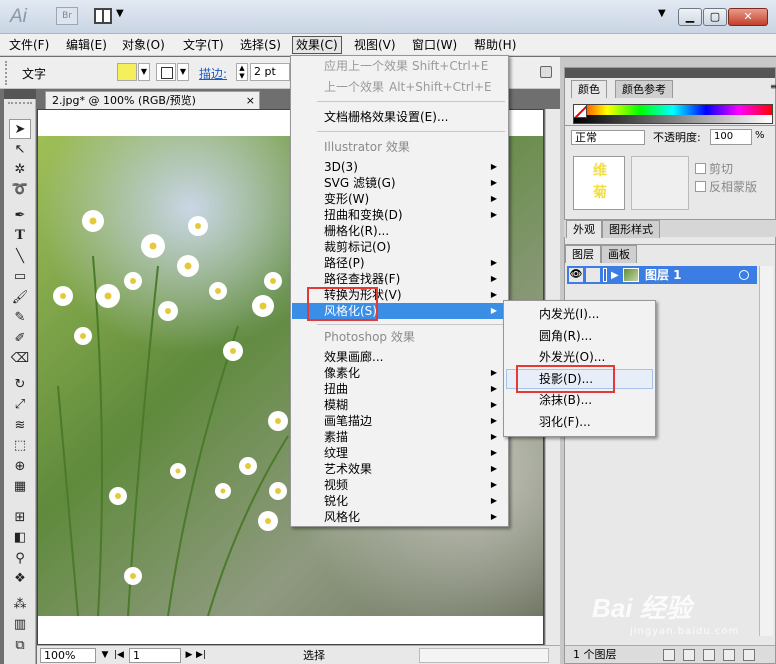 Image resolution: width=776 pixels, height=664 pixels. What do you see at coordinates (213, 73) in the screenshot?
I see `stroke-label: 描边:` at bounding box center [213, 73].